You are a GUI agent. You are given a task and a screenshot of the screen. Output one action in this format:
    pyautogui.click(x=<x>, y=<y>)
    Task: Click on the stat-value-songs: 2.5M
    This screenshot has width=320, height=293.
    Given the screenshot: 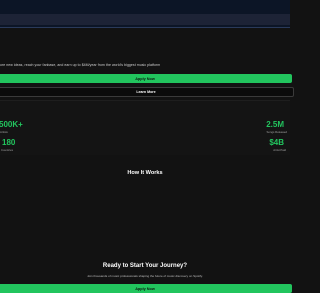 What is the action you would take?
    pyautogui.click(x=275, y=124)
    